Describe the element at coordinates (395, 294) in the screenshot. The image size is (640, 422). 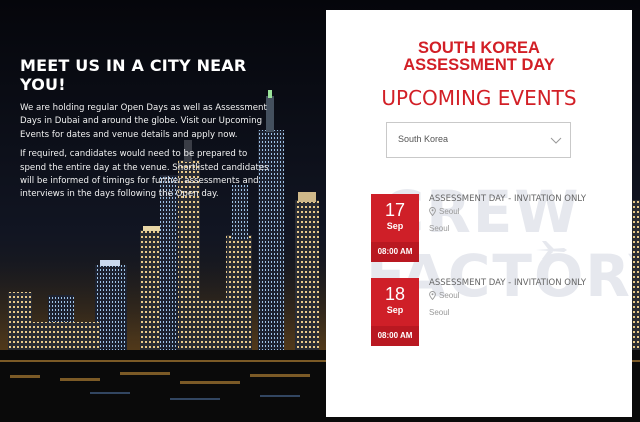
I see `event-day: 18` at that location.